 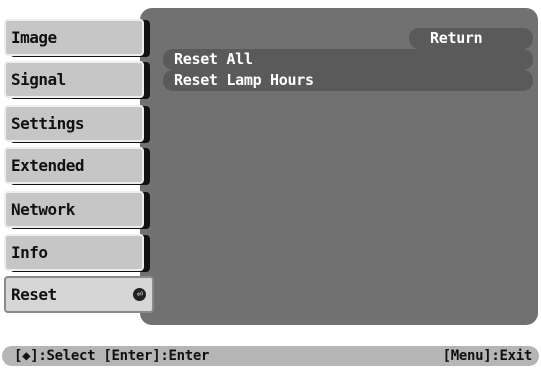 What do you see at coordinates (213, 59) in the screenshot?
I see `option-label: Reset All` at bounding box center [213, 59].